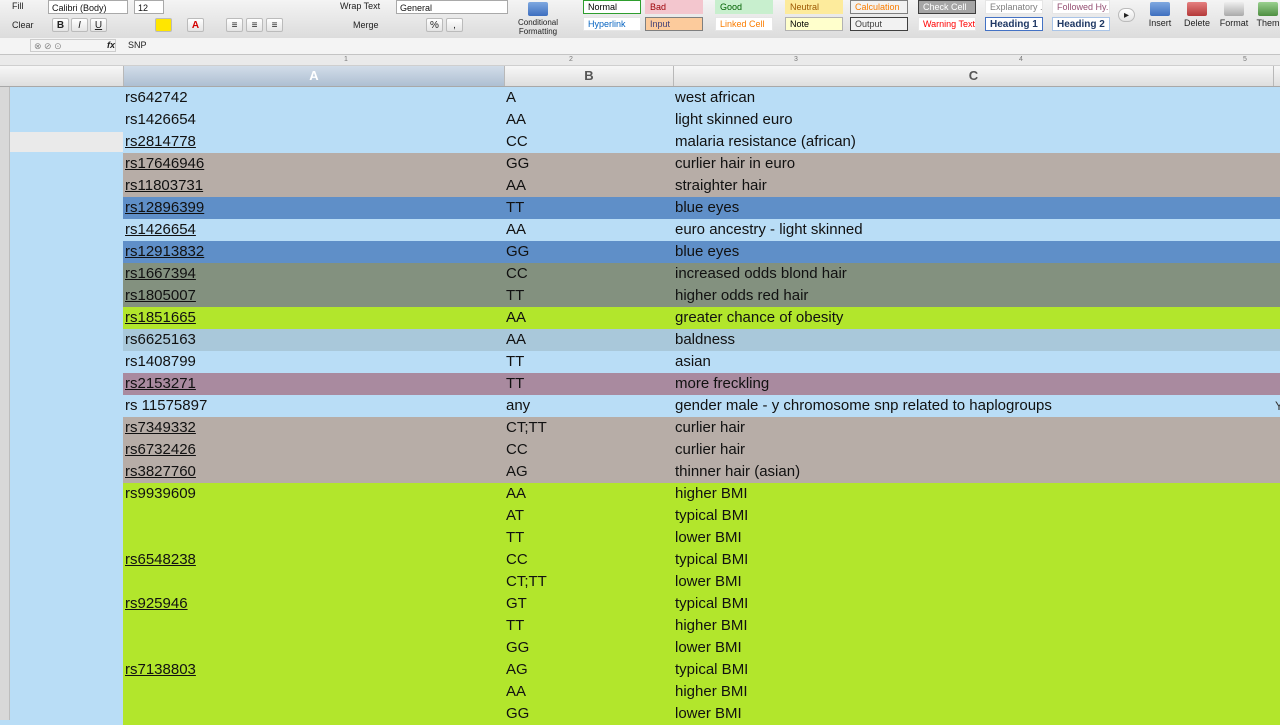  What do you see at coordinates (314, 406) in the screenshot?
I see `cell-snp: rs 11575897` at bounding box center [314, 406].